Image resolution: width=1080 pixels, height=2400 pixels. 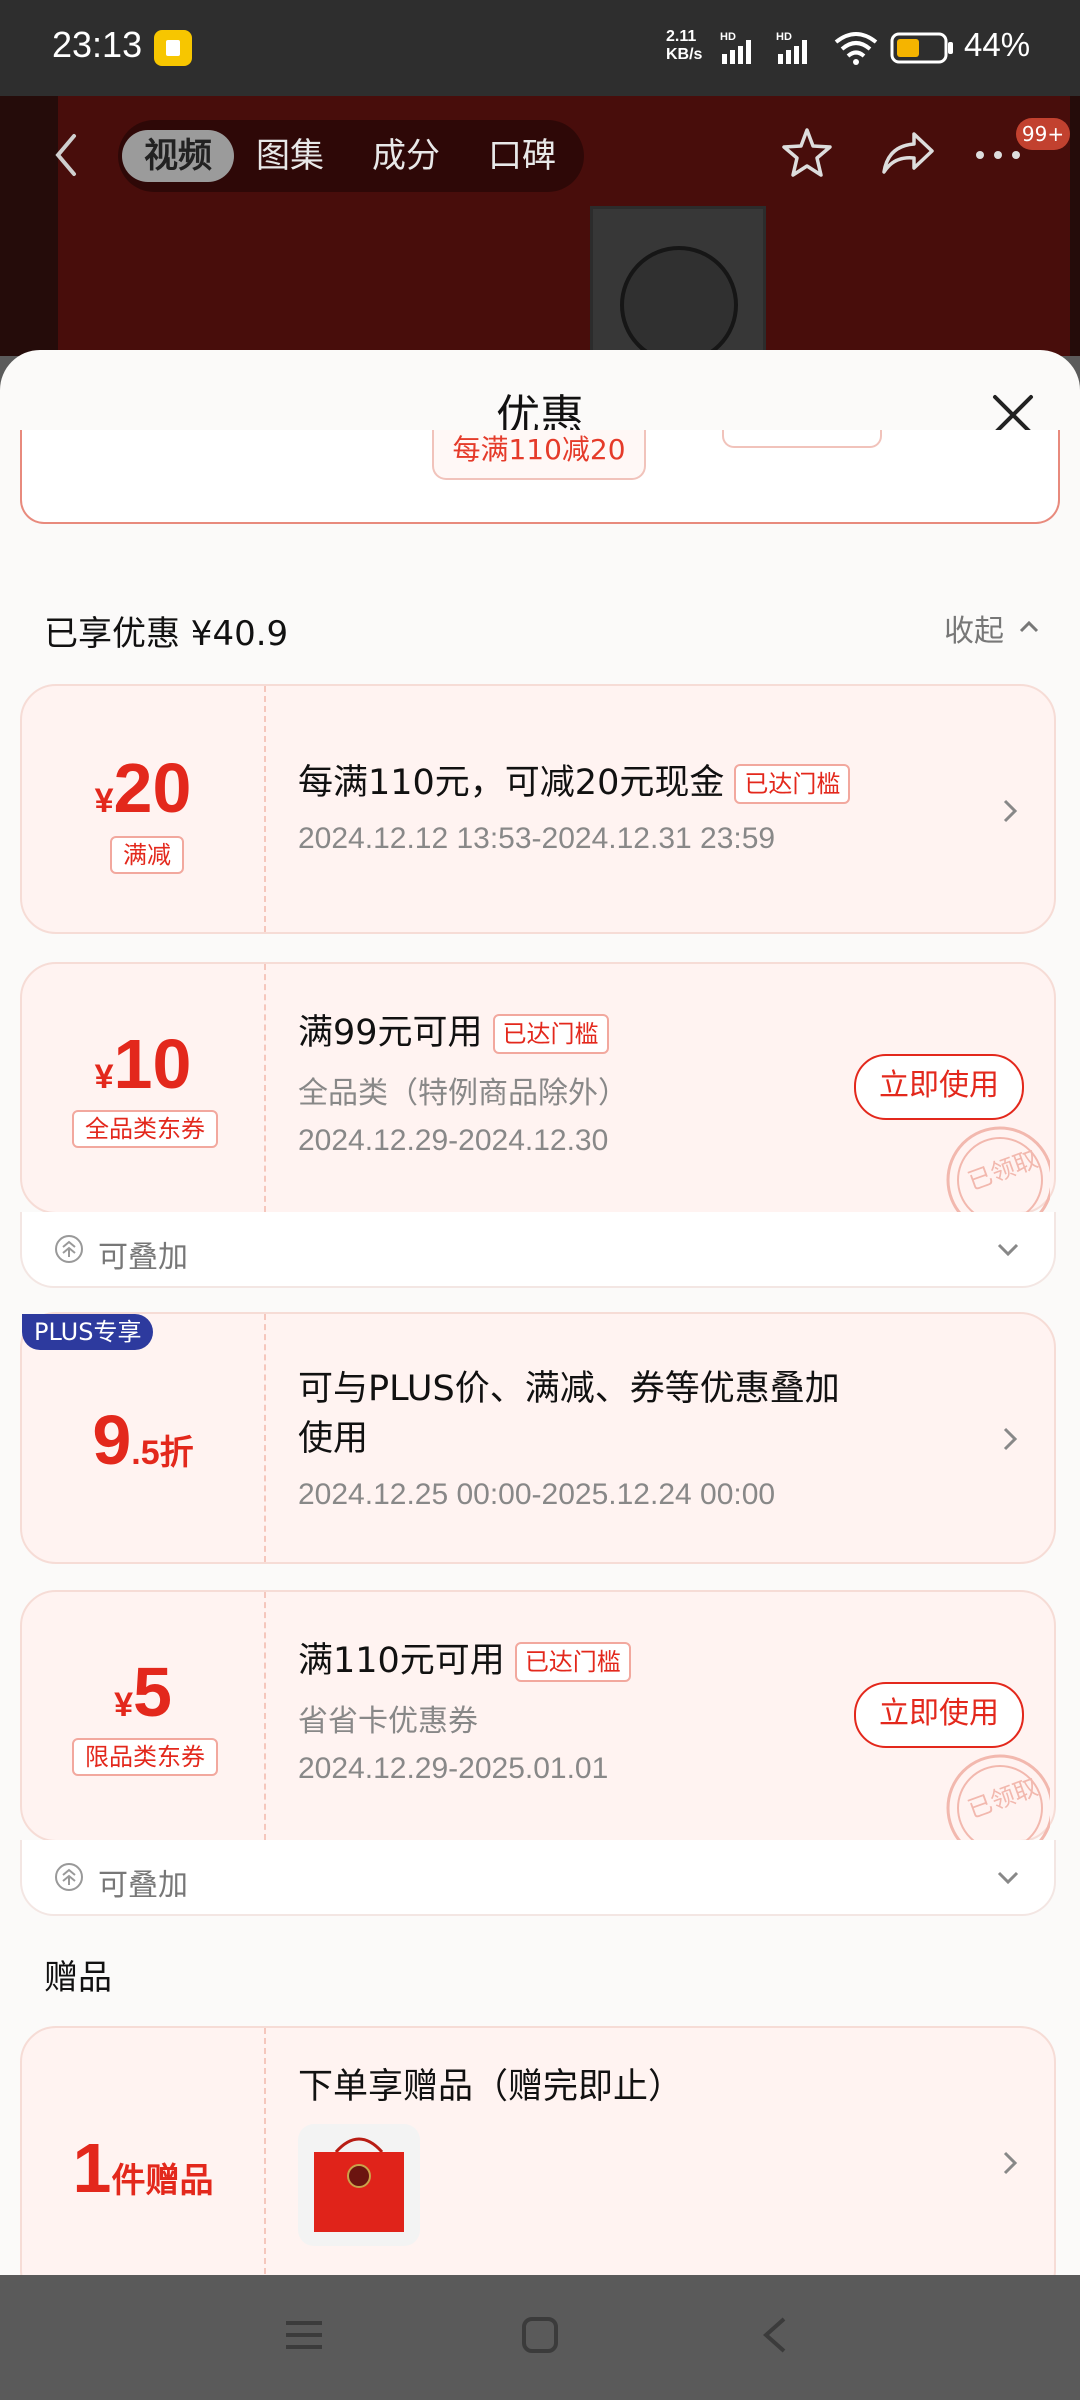 I want to click on tab-album: 图集, so click(x=290, y=156).